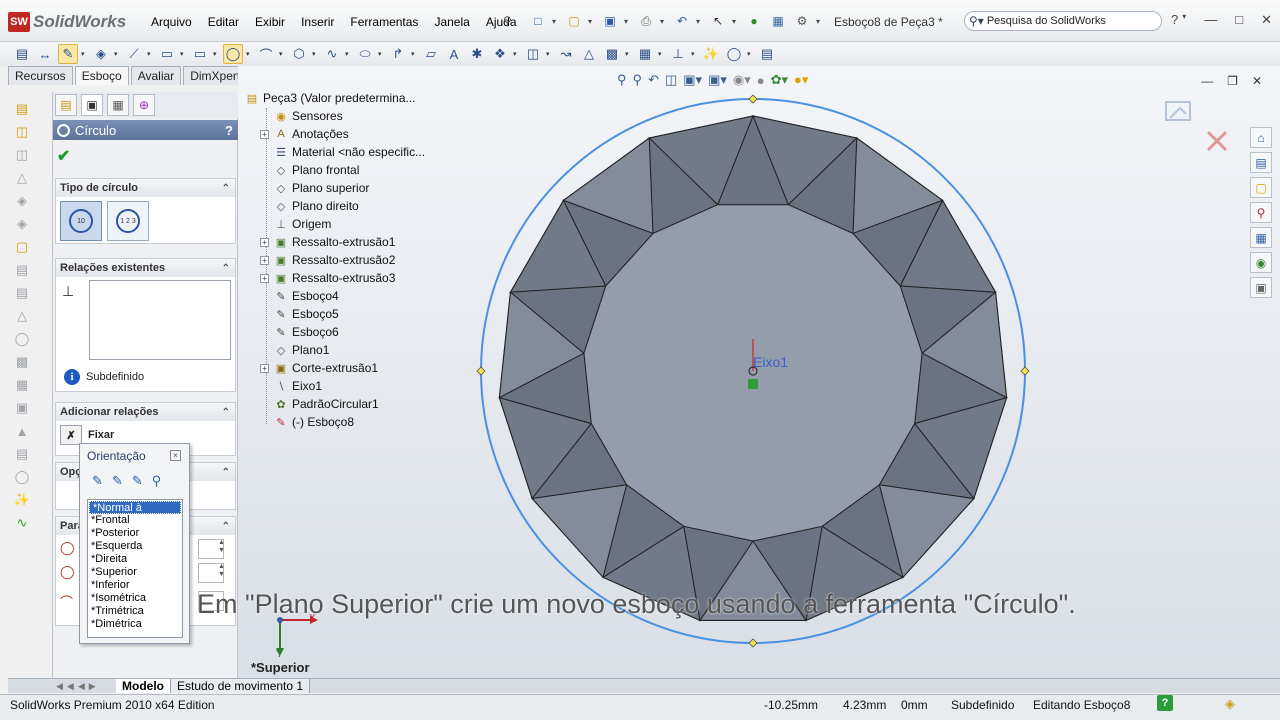 This screenshot has height=720, width=1280. What do you see at coordinates (682, 21) in the screenshot?
I see `undo-icon: ↶` at bounding box center [682, 21].